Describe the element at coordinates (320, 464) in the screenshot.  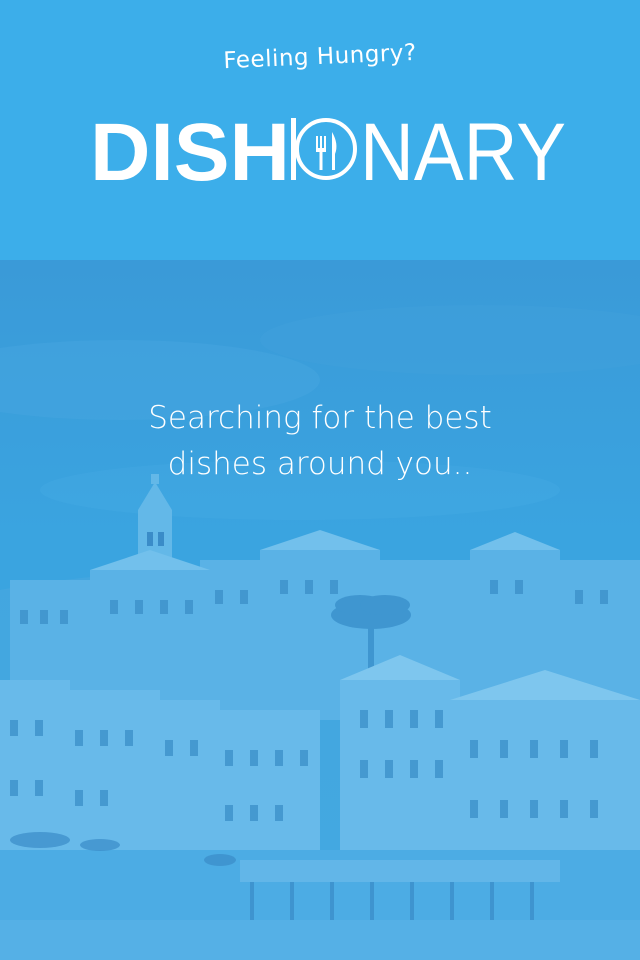
I see `loading-message-line-2: dishes around you..` at that location.